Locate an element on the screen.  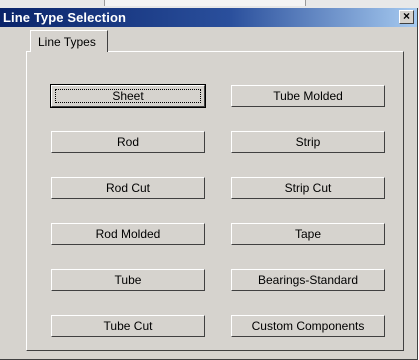
button-label: Tube Cut is located at coordinates (128, 326).